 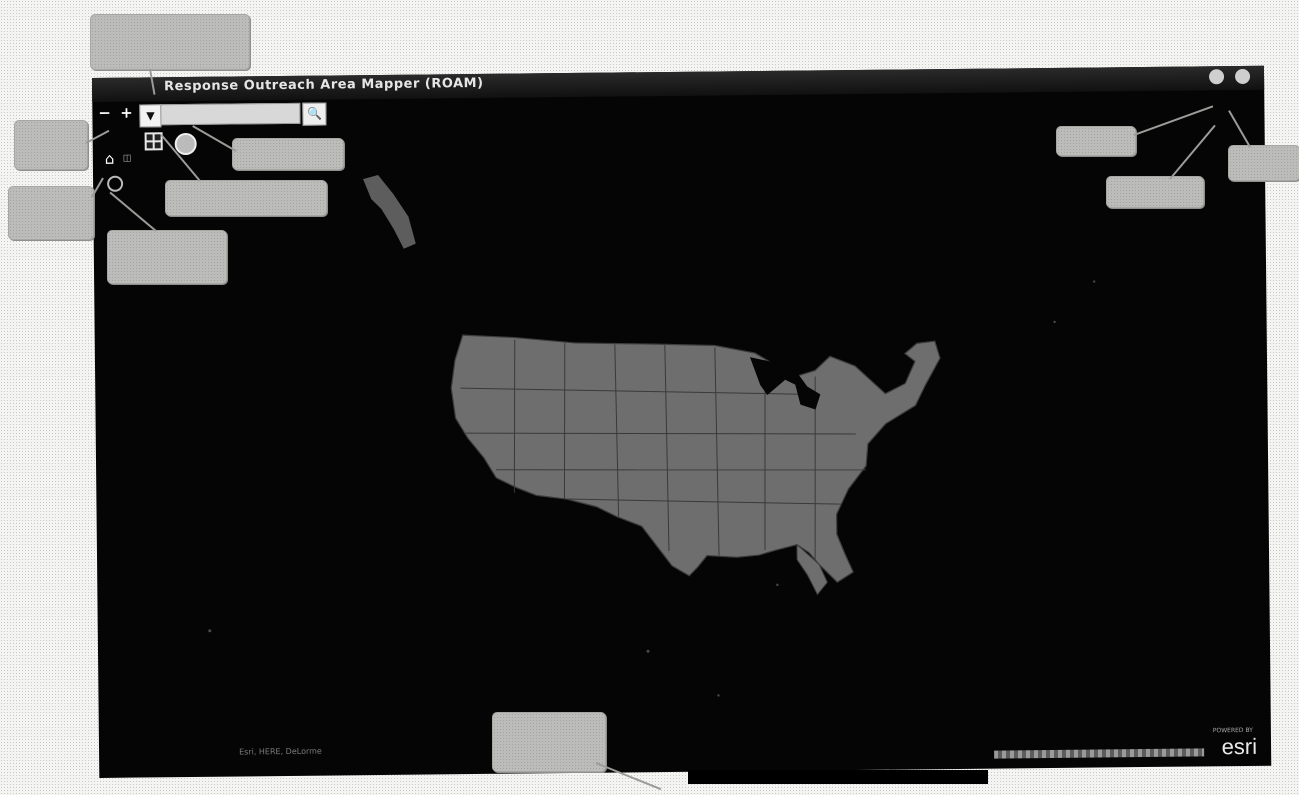 What do you see at coordinates (1239, 746) in the screenshot?
I see `esri-logo: esri` at bounding box center [1239, 746].